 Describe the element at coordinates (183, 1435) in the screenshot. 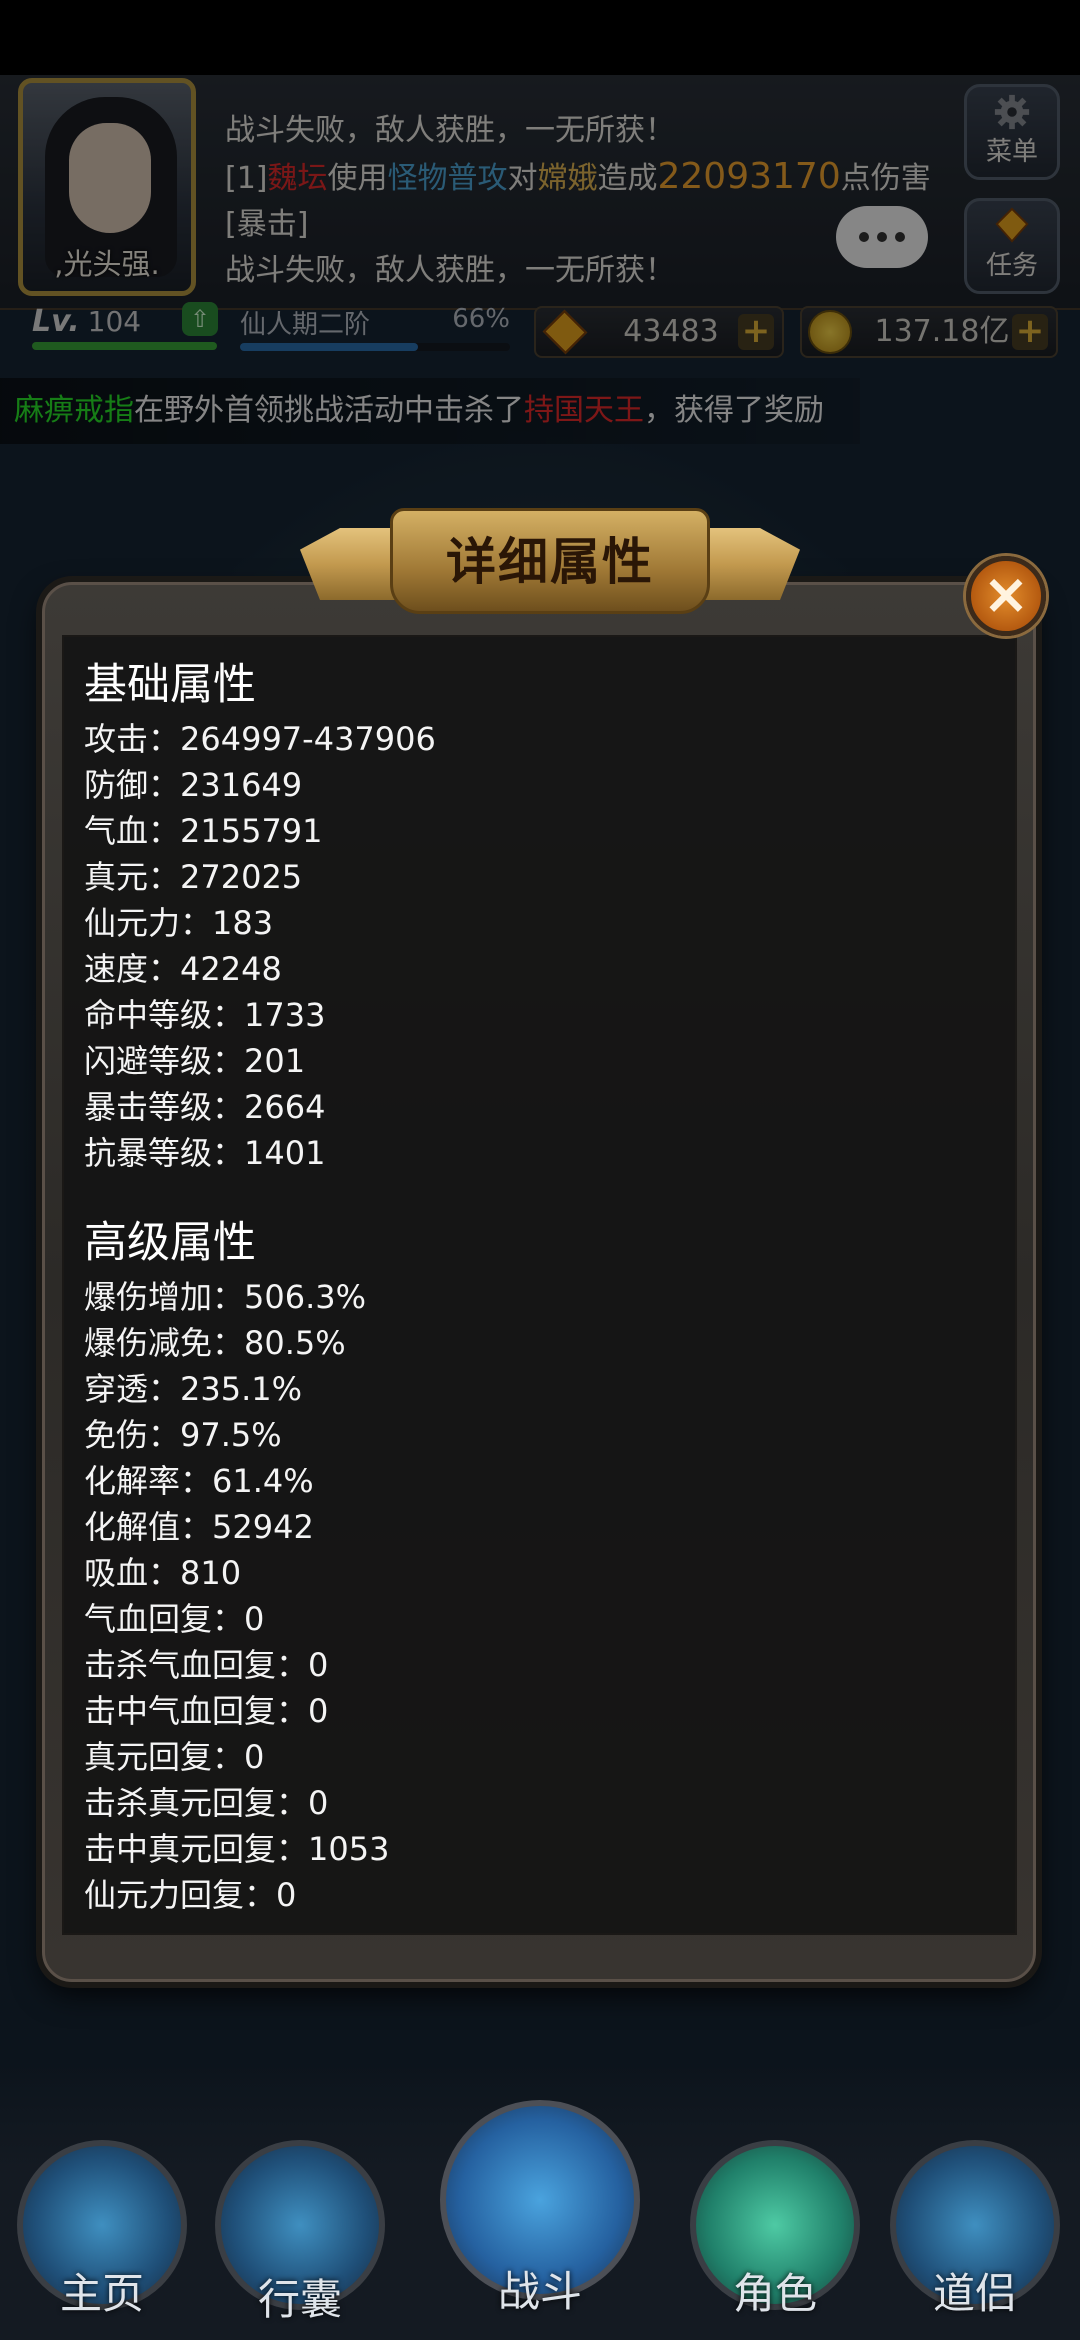

I see `attribute-row: 免伤：97.5%` at that location.